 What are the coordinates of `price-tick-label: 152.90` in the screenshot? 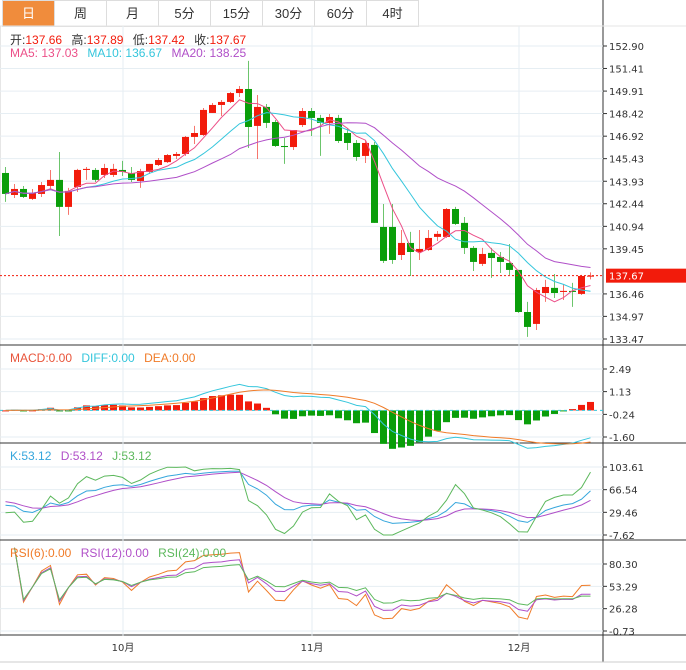 It's located at (626, 47).